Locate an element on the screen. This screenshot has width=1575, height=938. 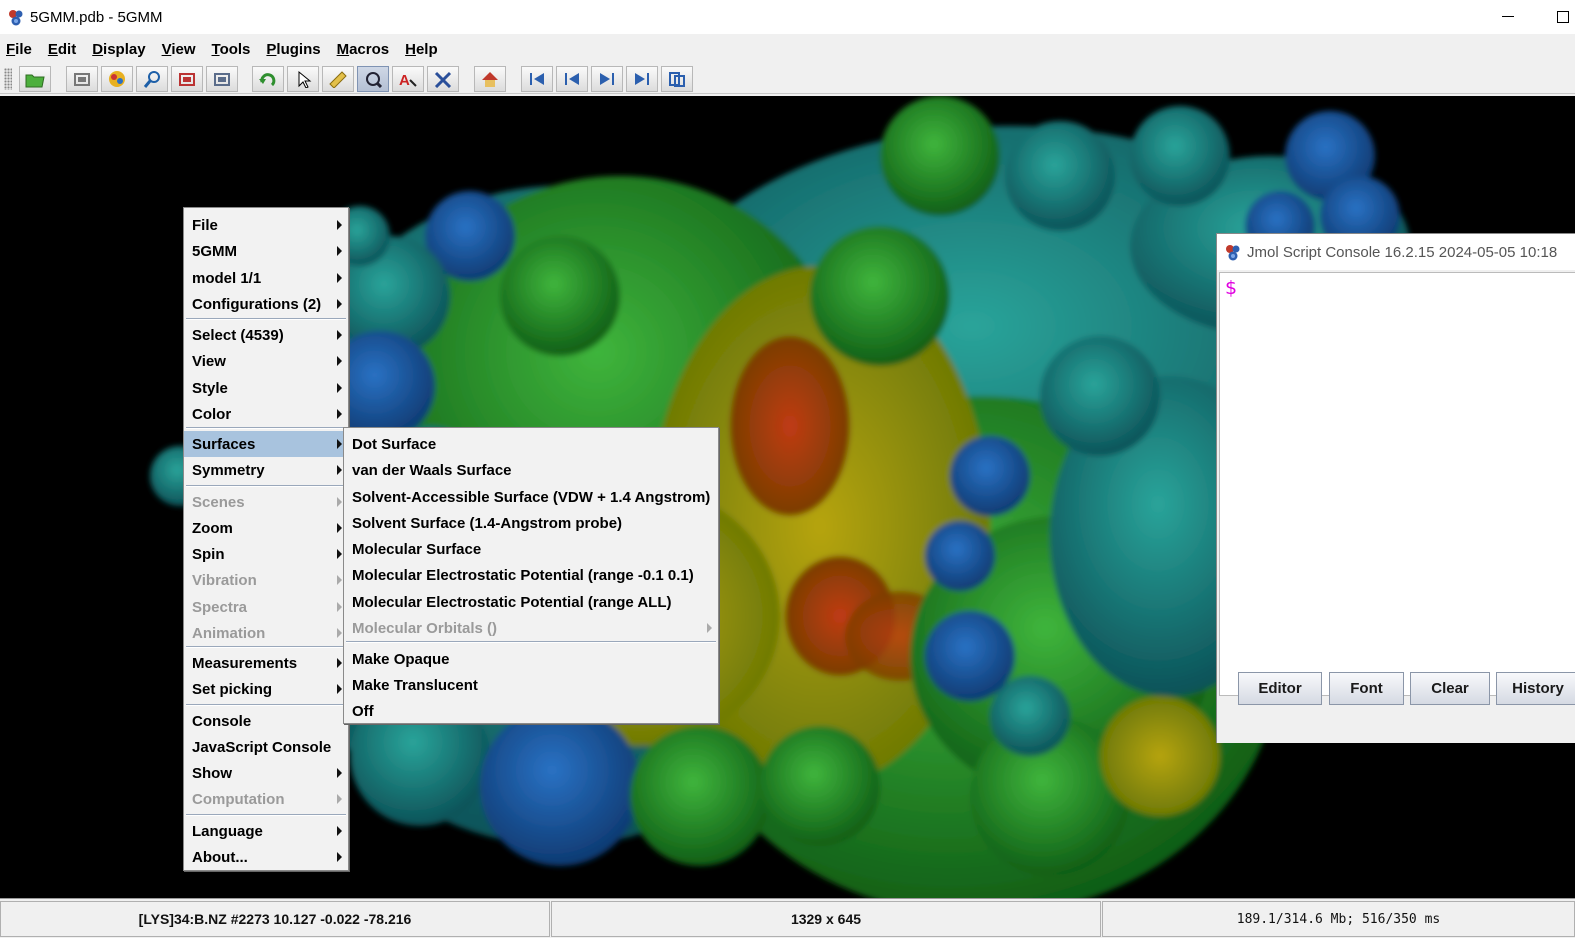
popup-item-zoom: Zoom is located at coordinates (266, 528).